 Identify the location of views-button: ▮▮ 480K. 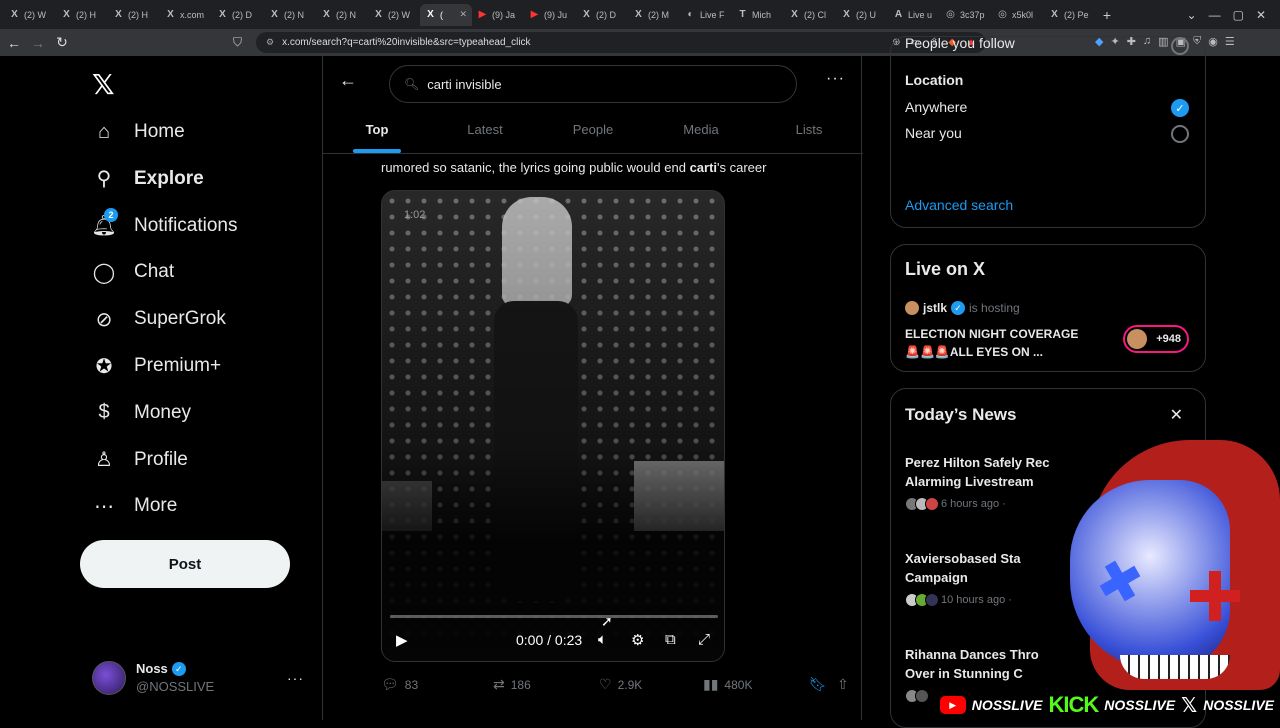
(756, 684).